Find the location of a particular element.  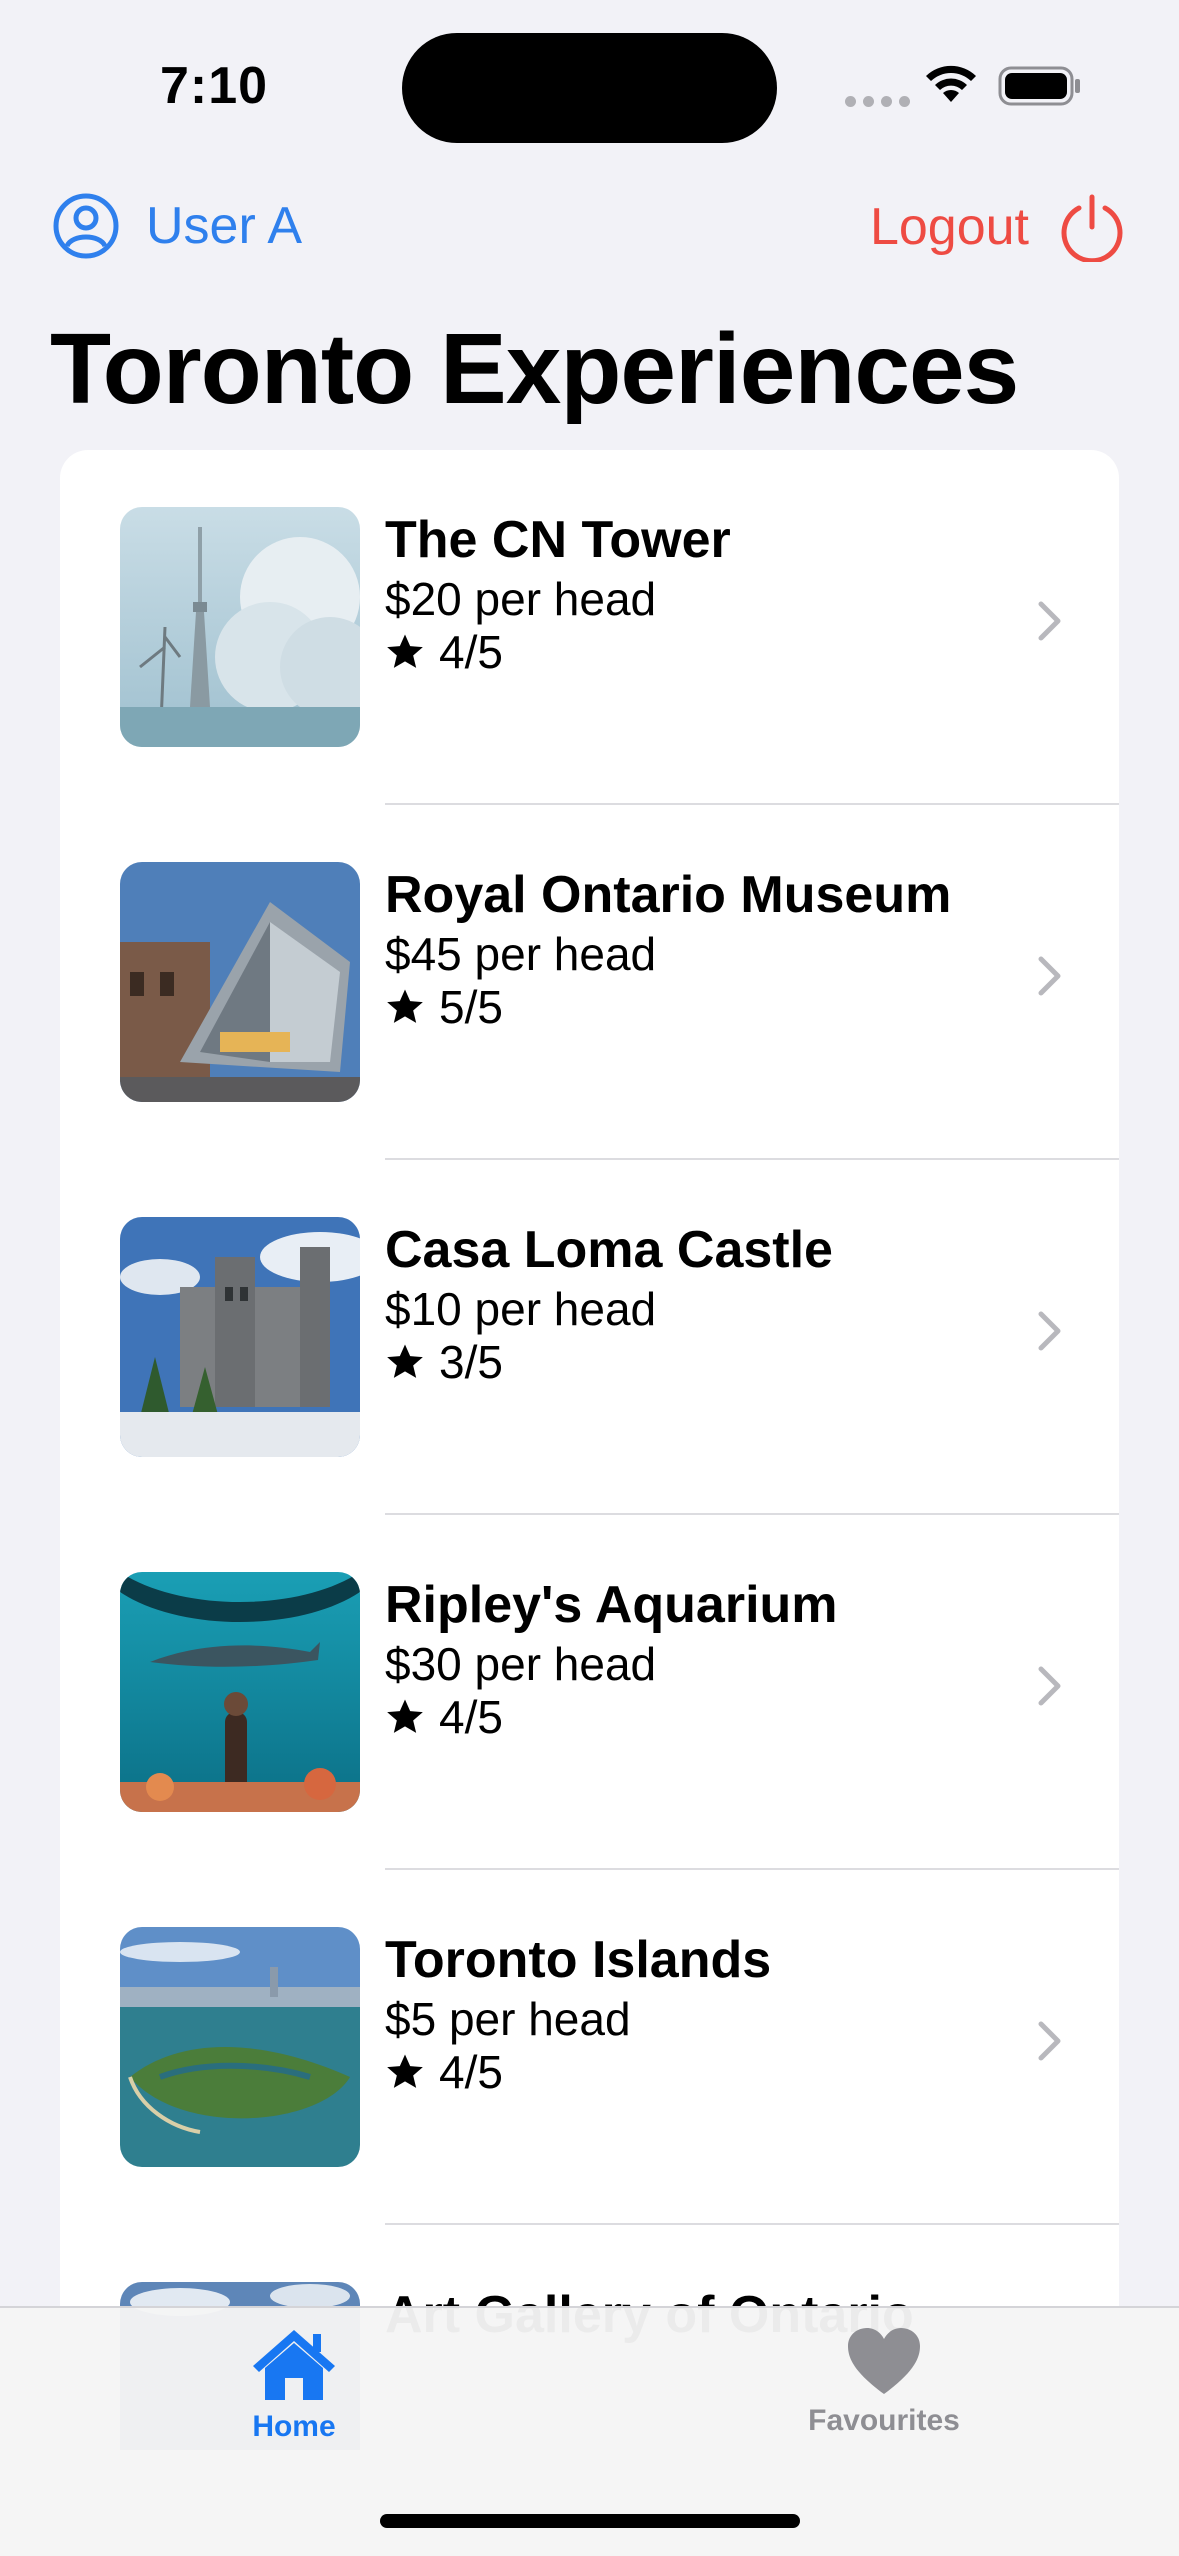

ripleys-aquarium-thumbnail is located at coordinates (240, 1692).